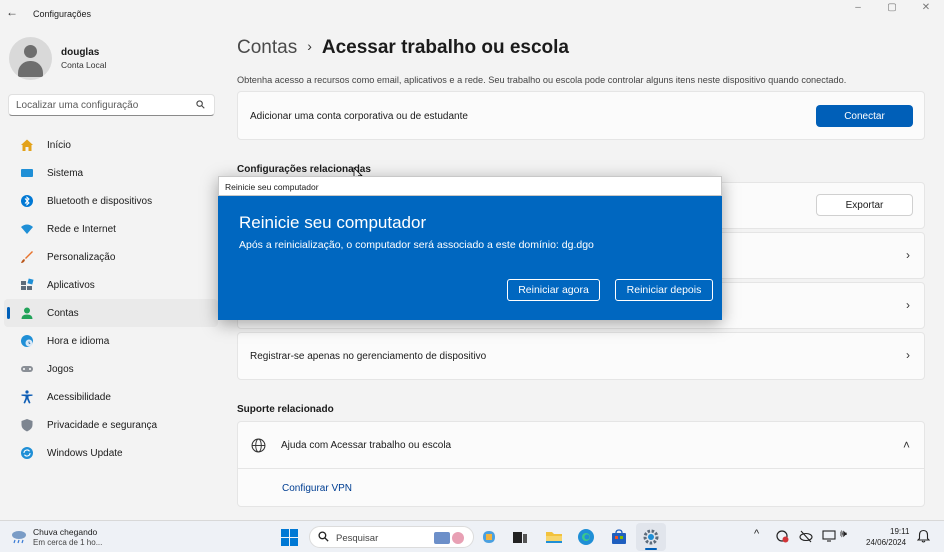  What do you see at coordinates (27, 173) in the screenshot?
I see `system-icon` at bounding box center [27, 173].